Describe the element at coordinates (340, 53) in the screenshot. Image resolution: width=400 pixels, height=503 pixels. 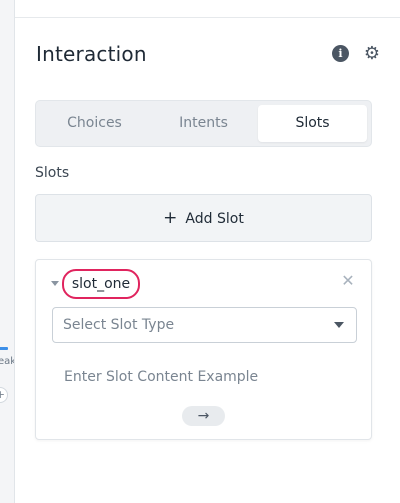
I see `info-icon: i` at that location.